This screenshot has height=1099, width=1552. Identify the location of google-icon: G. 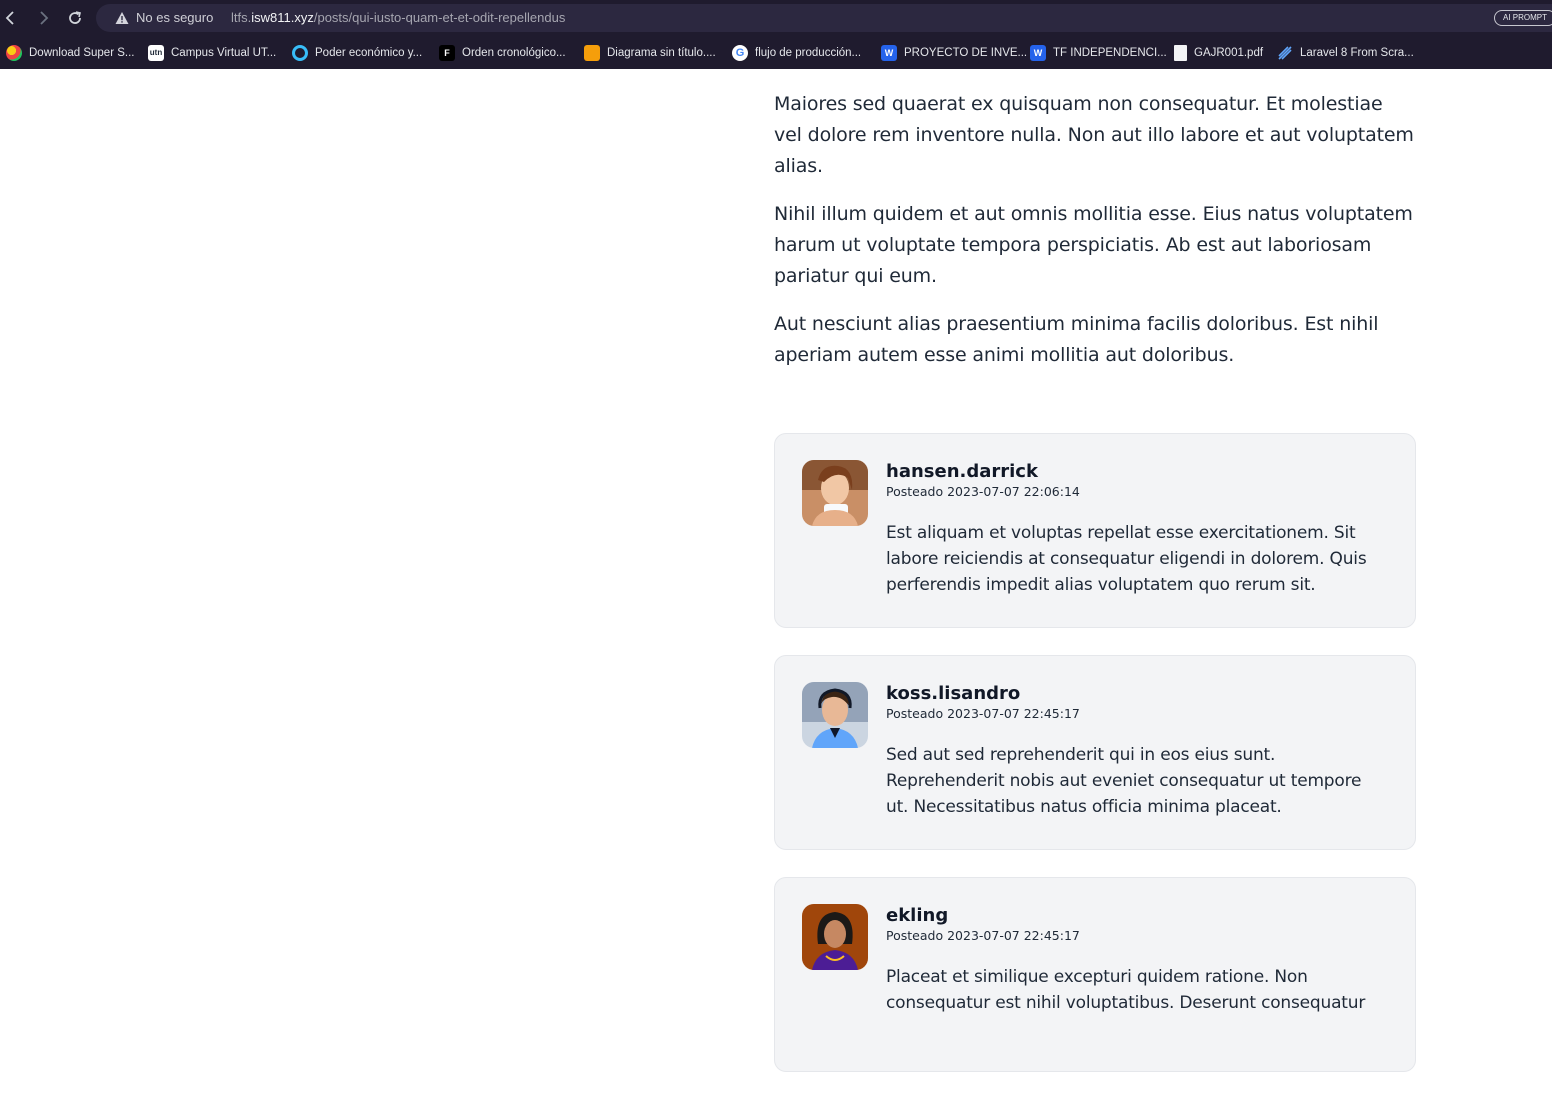
(740, 53).